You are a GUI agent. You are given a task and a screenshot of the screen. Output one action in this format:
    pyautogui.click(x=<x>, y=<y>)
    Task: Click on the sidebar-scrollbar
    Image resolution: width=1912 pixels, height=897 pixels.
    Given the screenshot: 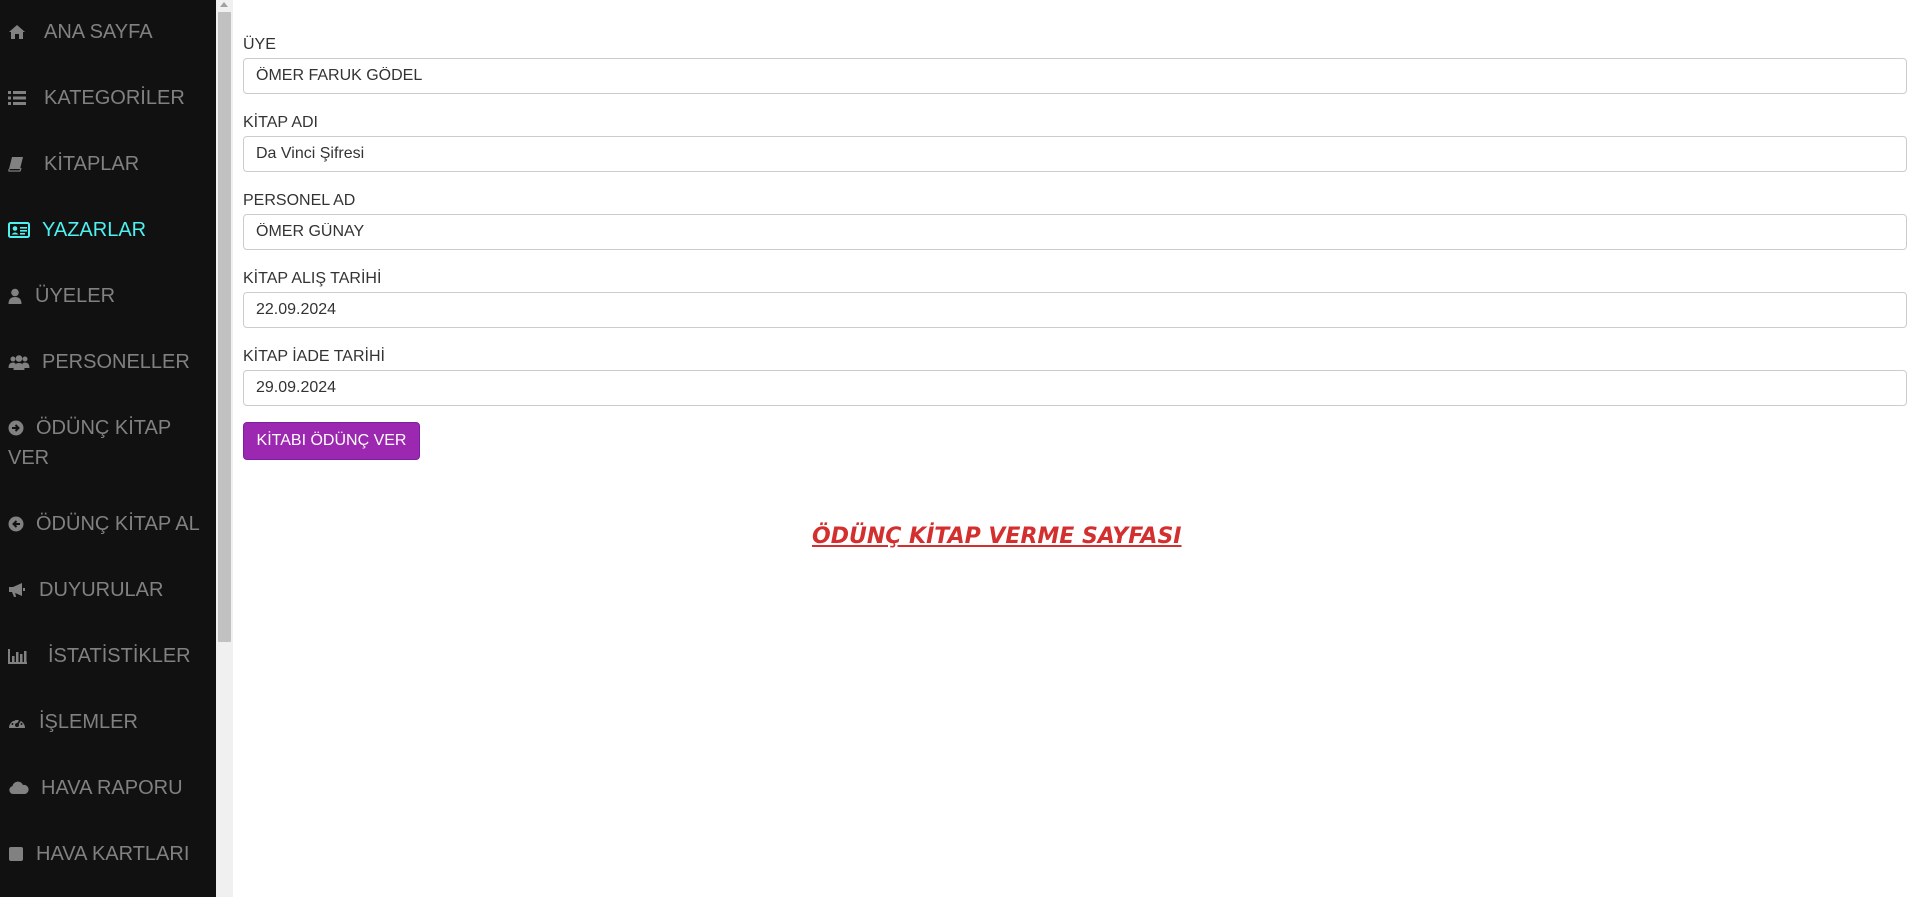 What is the action you would take?
    pyautogui.click(x=224, y=448)
    